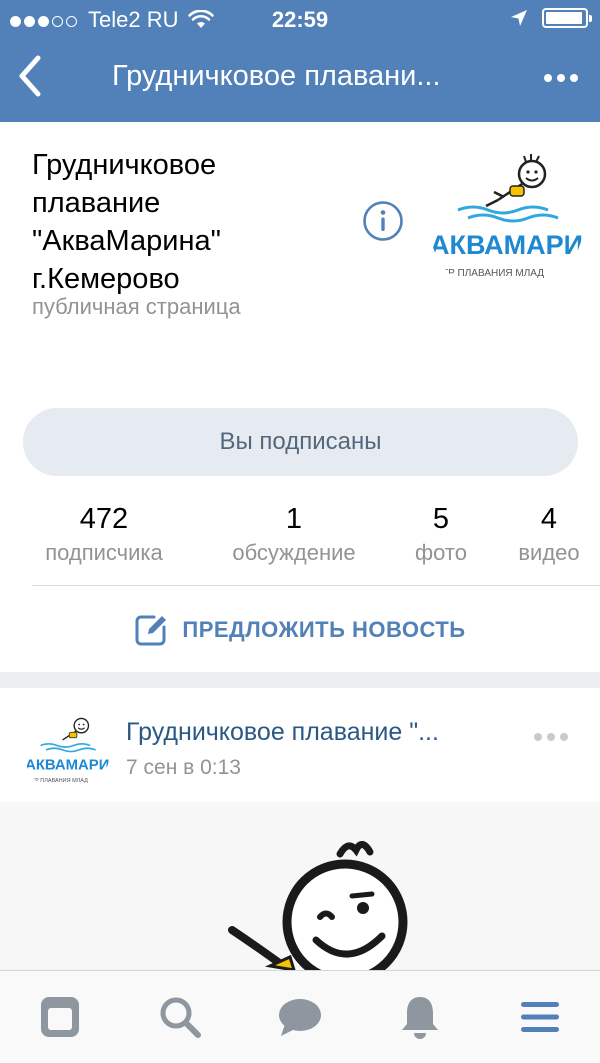  I want to click on search-icon, so click(180, 1017).